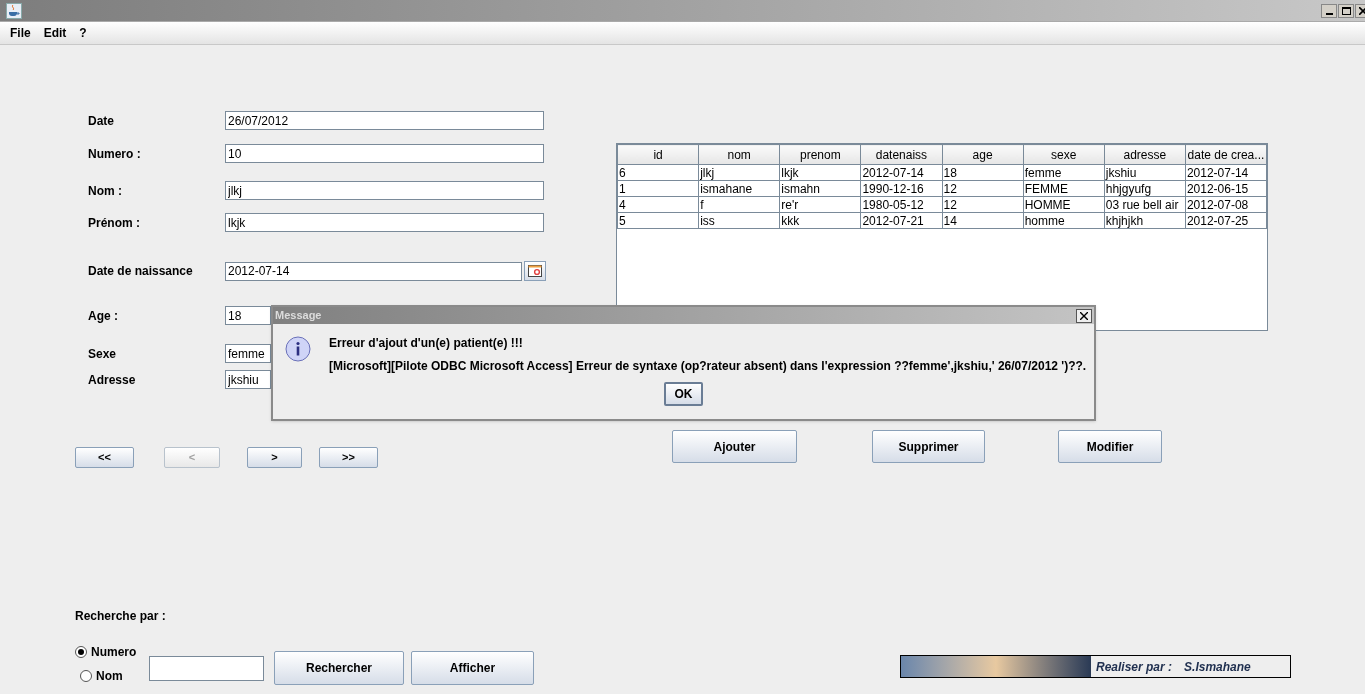  I want to click on close-button, so click(1084, 315).